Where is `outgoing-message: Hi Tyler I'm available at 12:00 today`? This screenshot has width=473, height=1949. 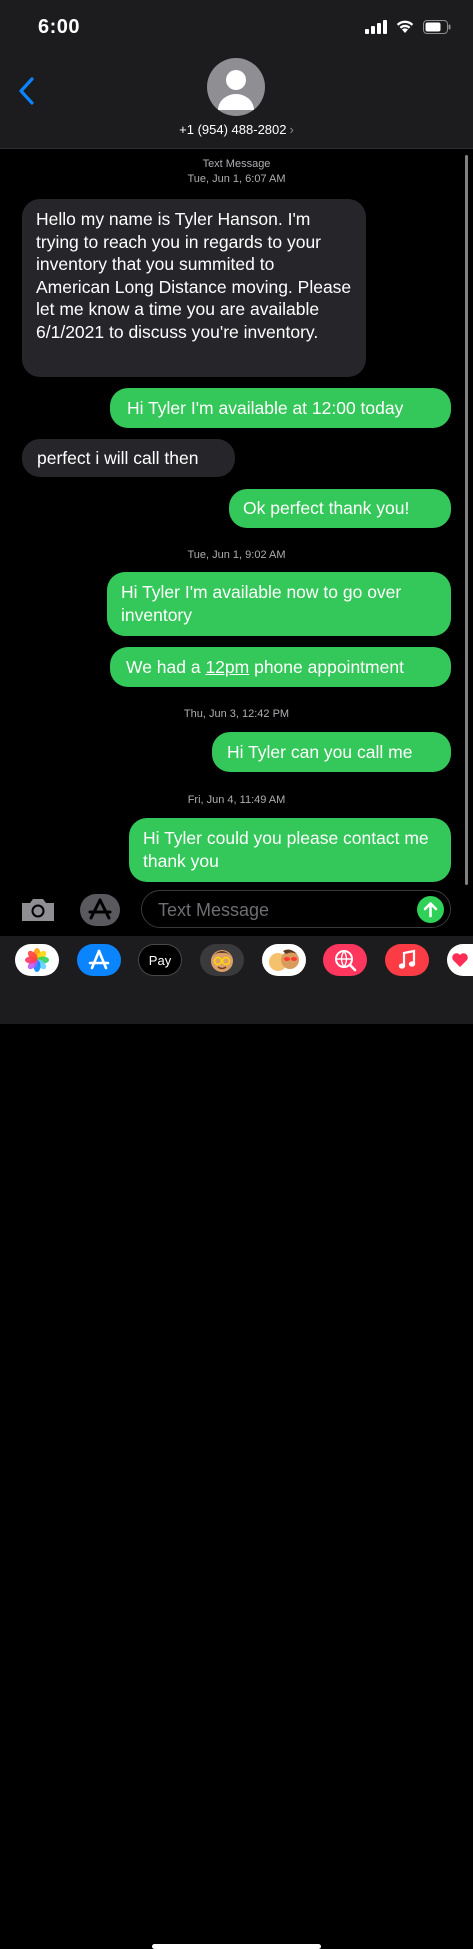
outgoing-message: Hi Tyler I'm available at 12:00 today is located at coordinates (280, 408).